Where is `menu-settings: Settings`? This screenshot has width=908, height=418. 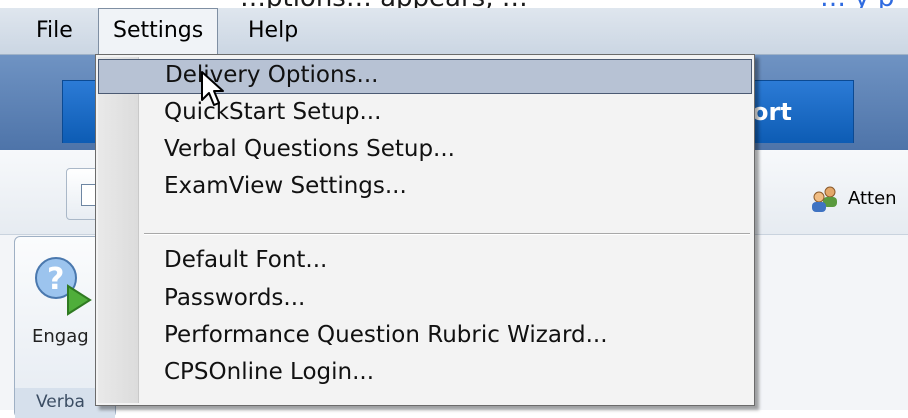 menu-settings: Settings is located at coordinates (158, 31).